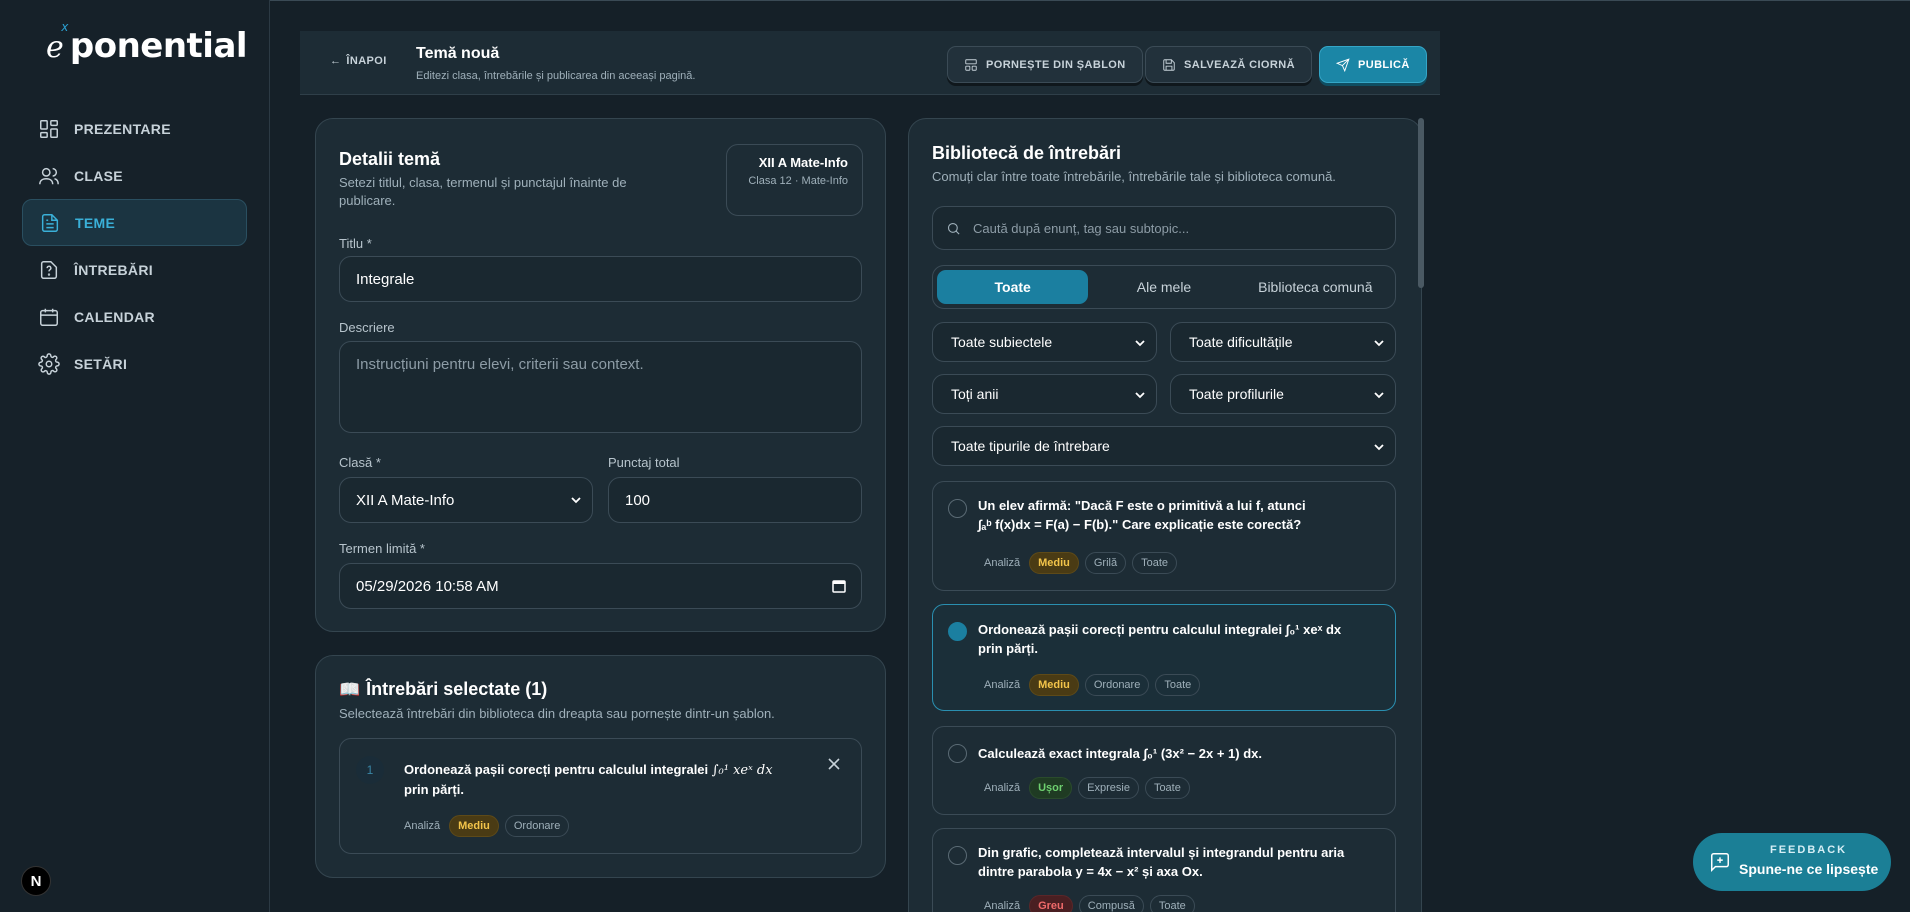 This screenshot has height=912, width=1910. Describe the element at coordinates (1169, 64) in the screenshot. I see `save-icon` at that location.